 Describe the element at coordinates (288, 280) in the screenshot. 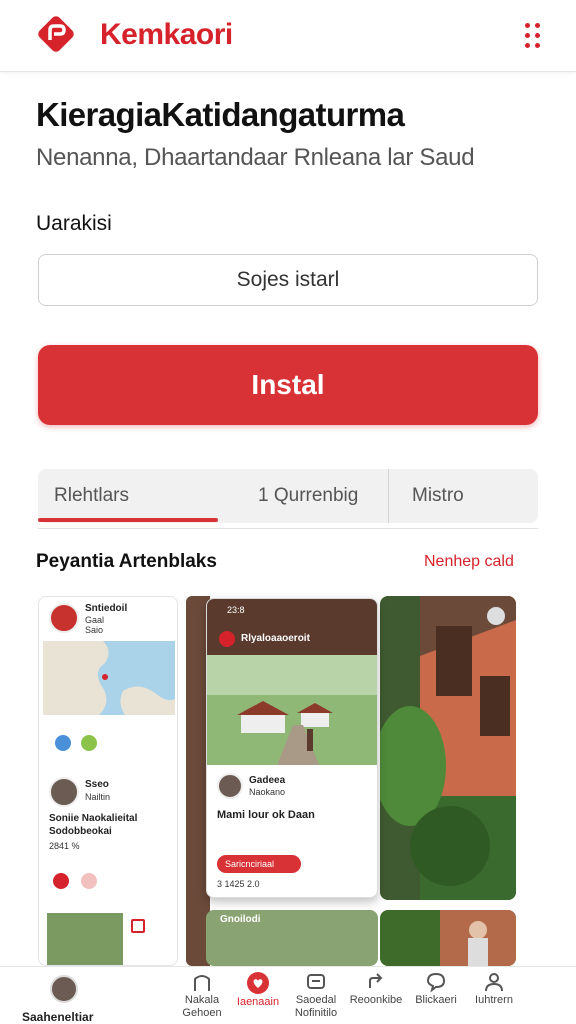

I see `text-input` at that location.